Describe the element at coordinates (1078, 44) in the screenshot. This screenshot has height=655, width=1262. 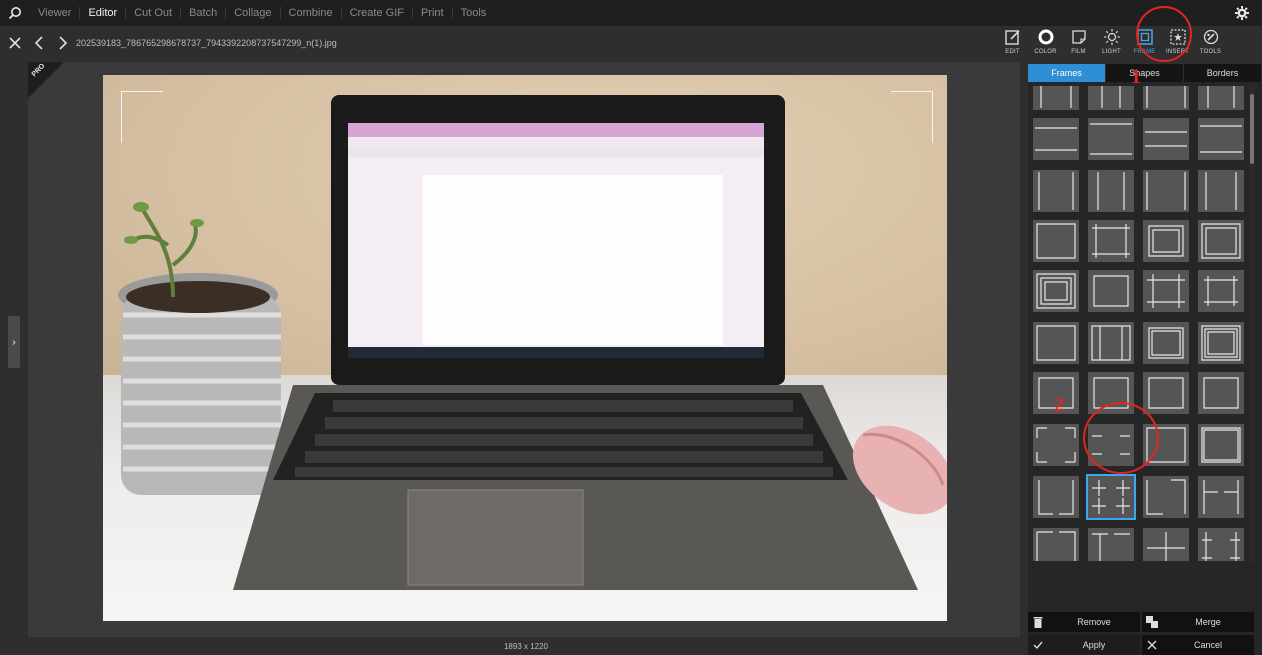
I see `tool-film: FILM` at that location.